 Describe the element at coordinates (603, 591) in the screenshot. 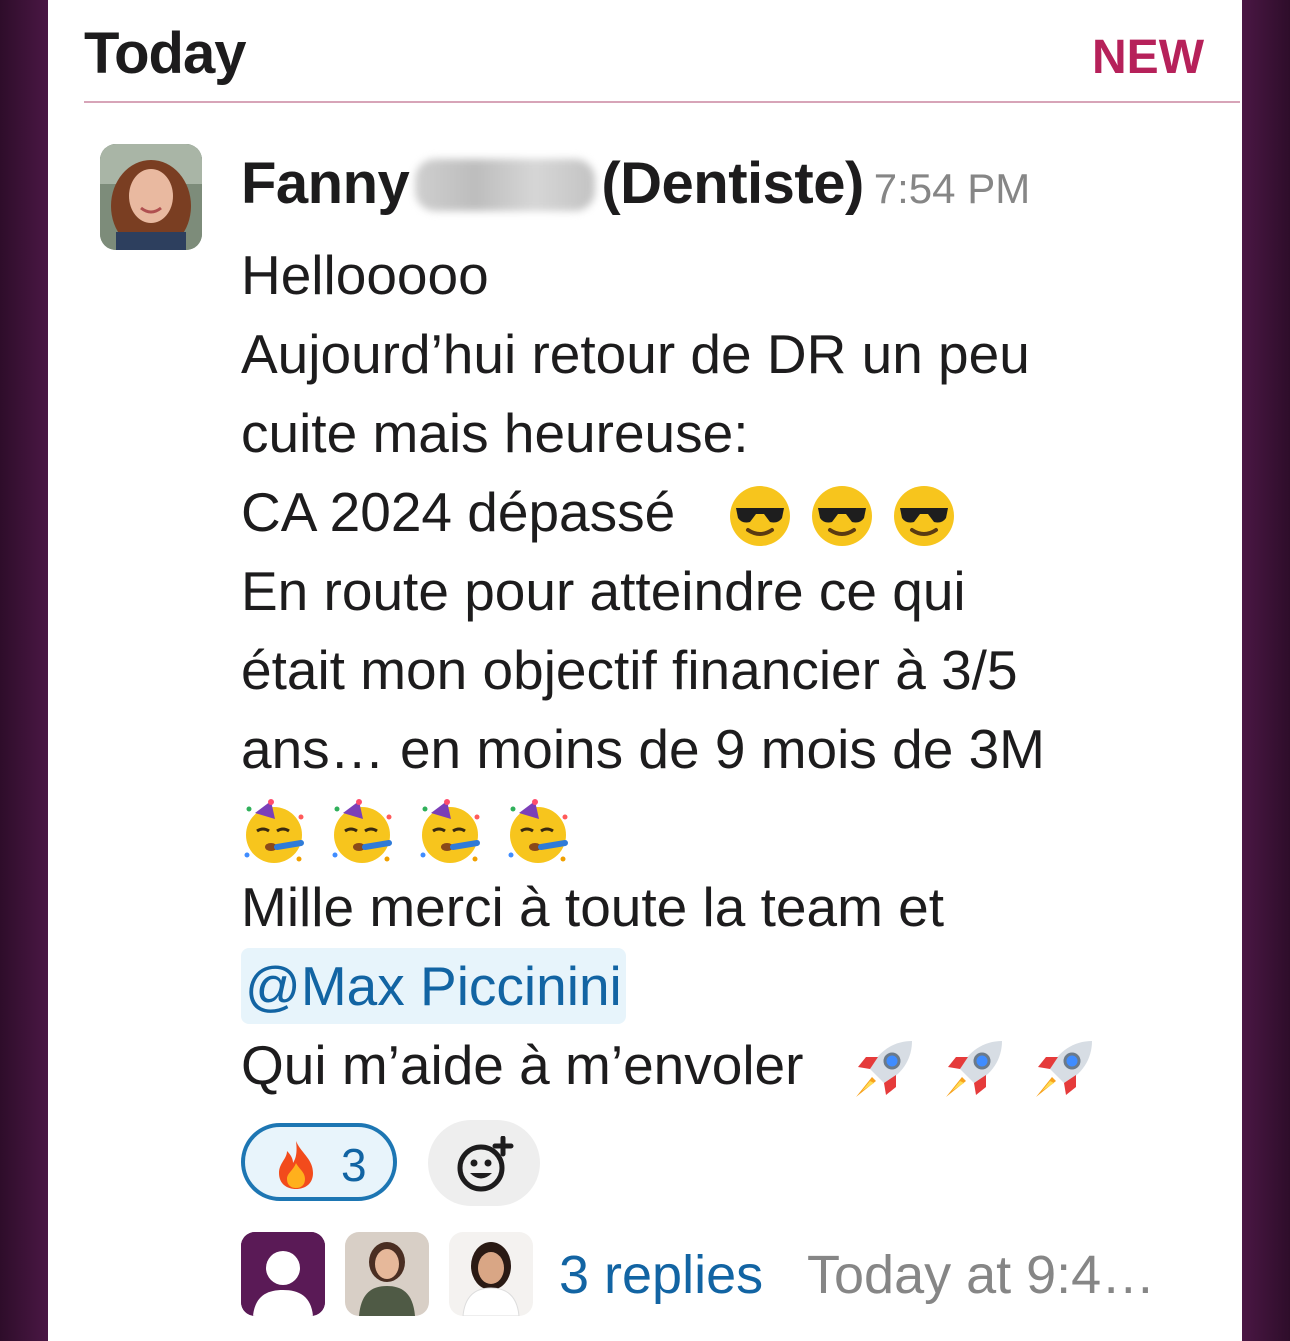

I see `message-line: En route pour atteindre ce qui` at that location.